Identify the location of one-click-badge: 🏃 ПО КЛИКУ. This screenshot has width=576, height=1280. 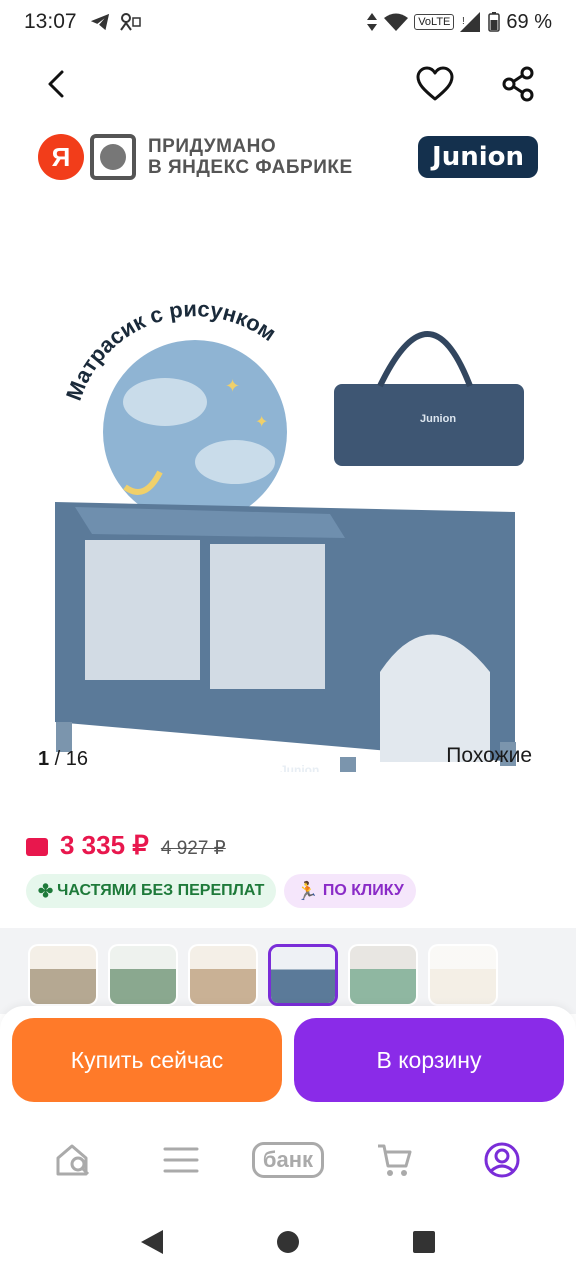
(350, 891).